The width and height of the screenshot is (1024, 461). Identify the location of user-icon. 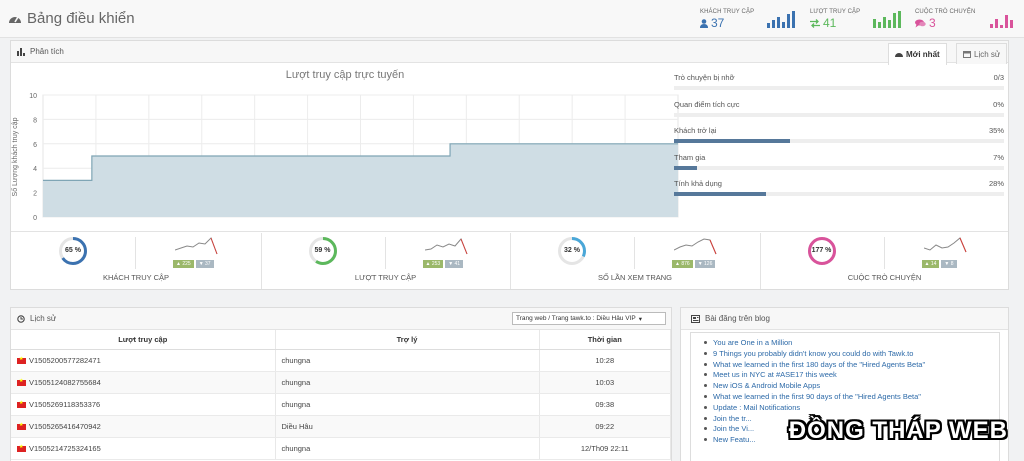
(704, 23).